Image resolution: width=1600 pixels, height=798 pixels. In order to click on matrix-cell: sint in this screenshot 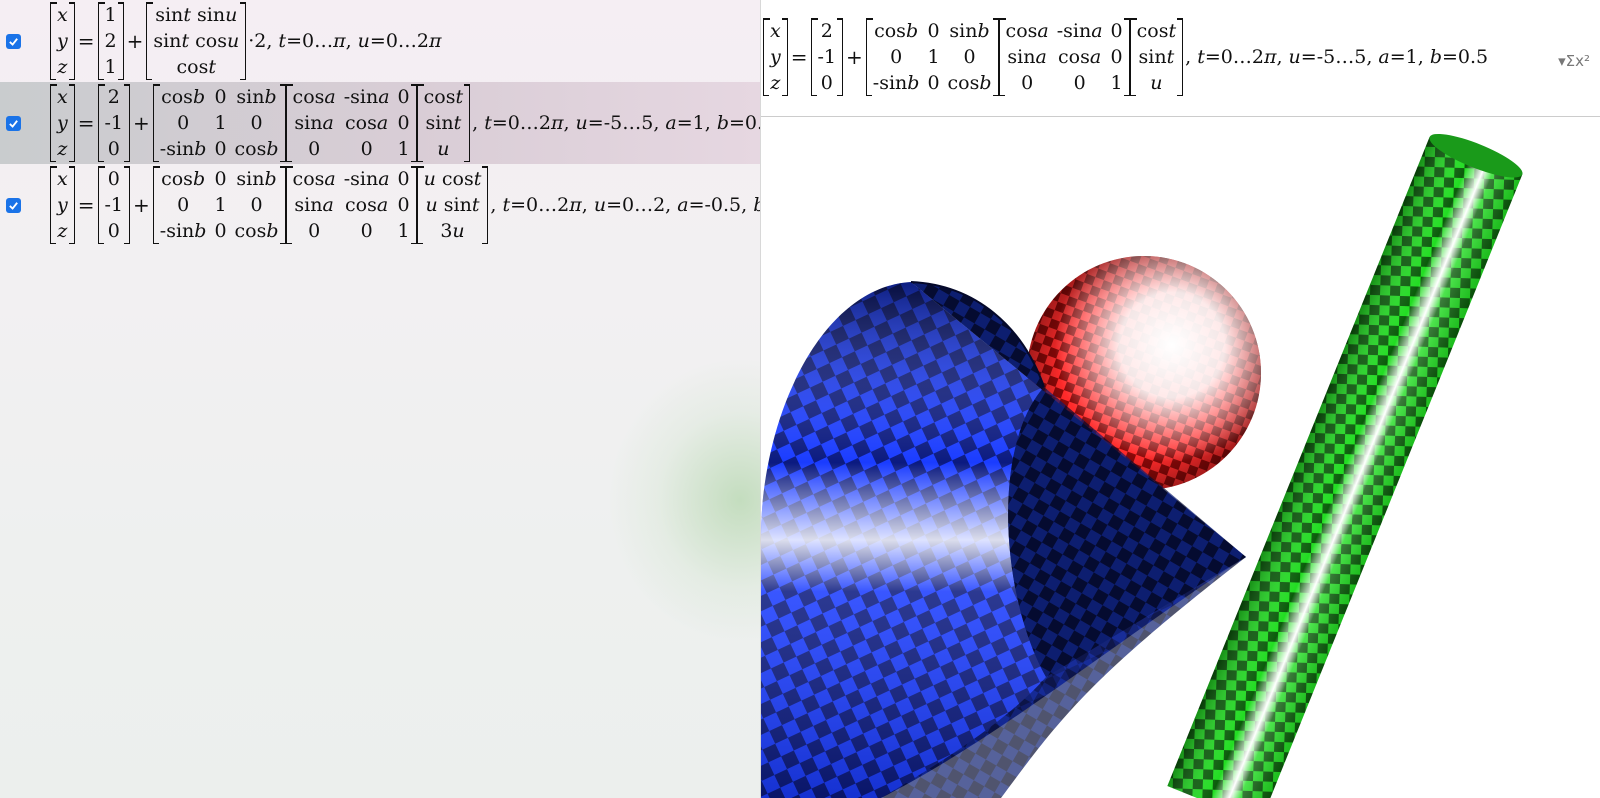, I will do `click(1156, 57)`.